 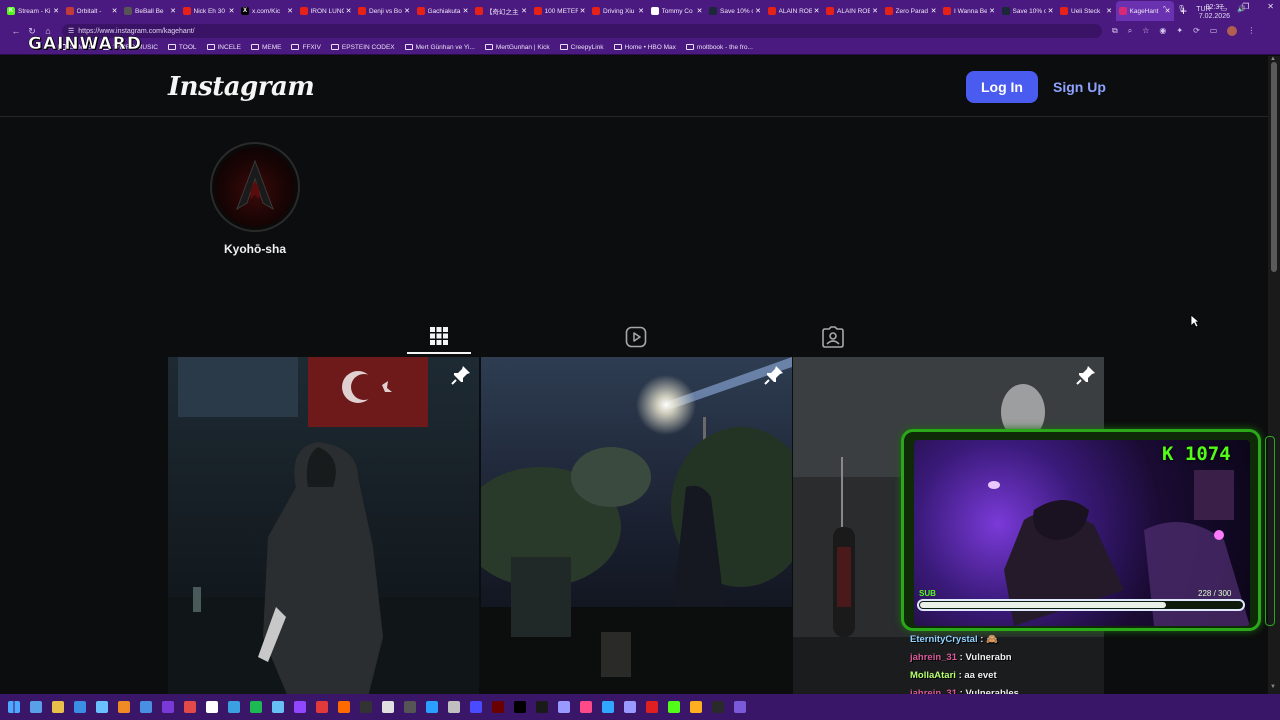 I want to click on close-window-icon: ✕, so click(x=1270, y=6).